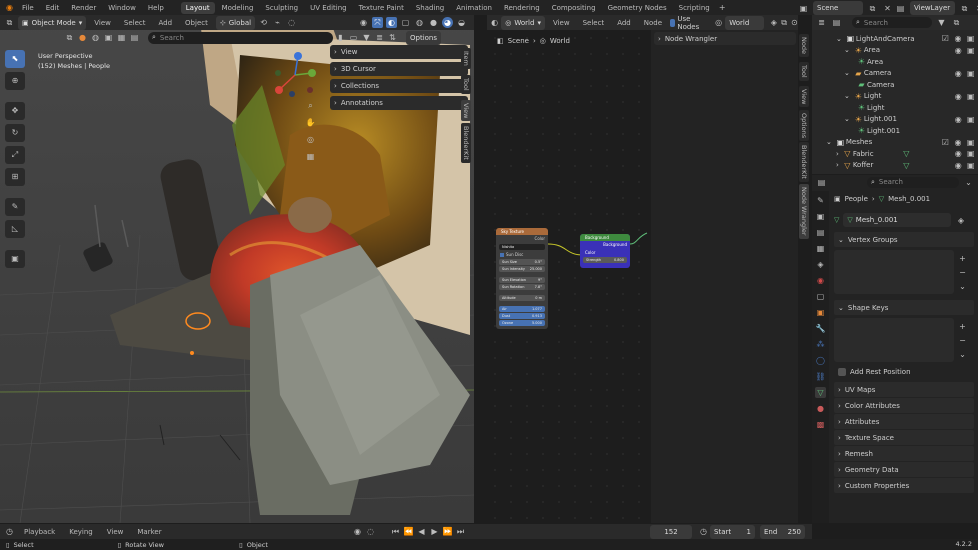 This screenshot has width=978, height=550. I want to click on render-camera-icon: ▣, so click(970, 38).